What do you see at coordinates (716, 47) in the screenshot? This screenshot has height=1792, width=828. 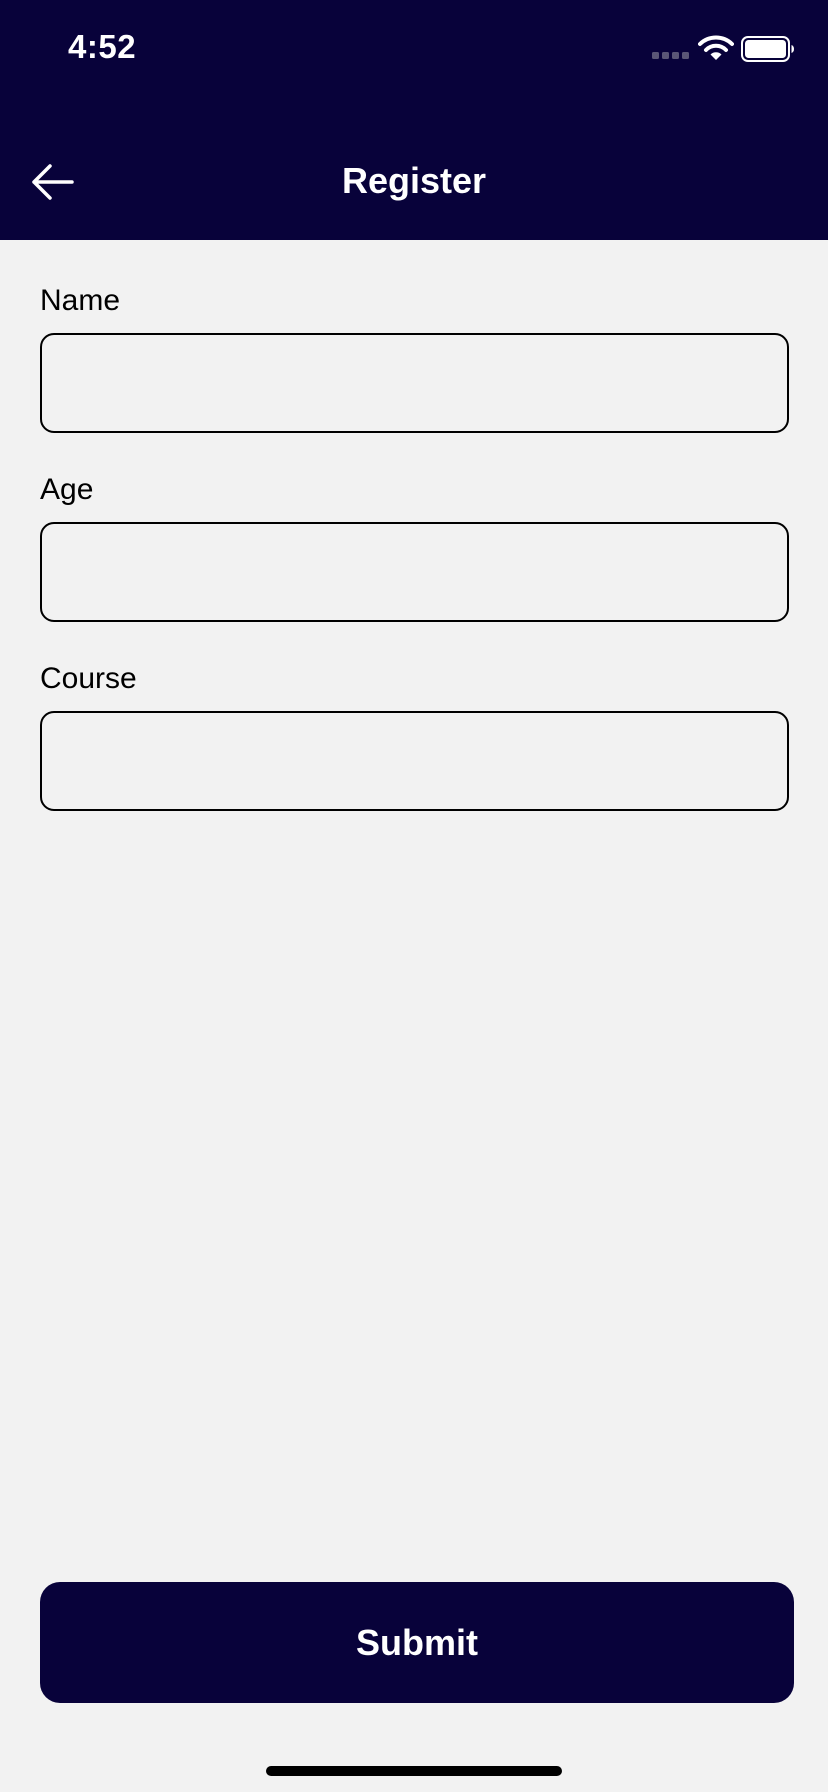 I see `wifi-icon` at bounding box center [716, 47].